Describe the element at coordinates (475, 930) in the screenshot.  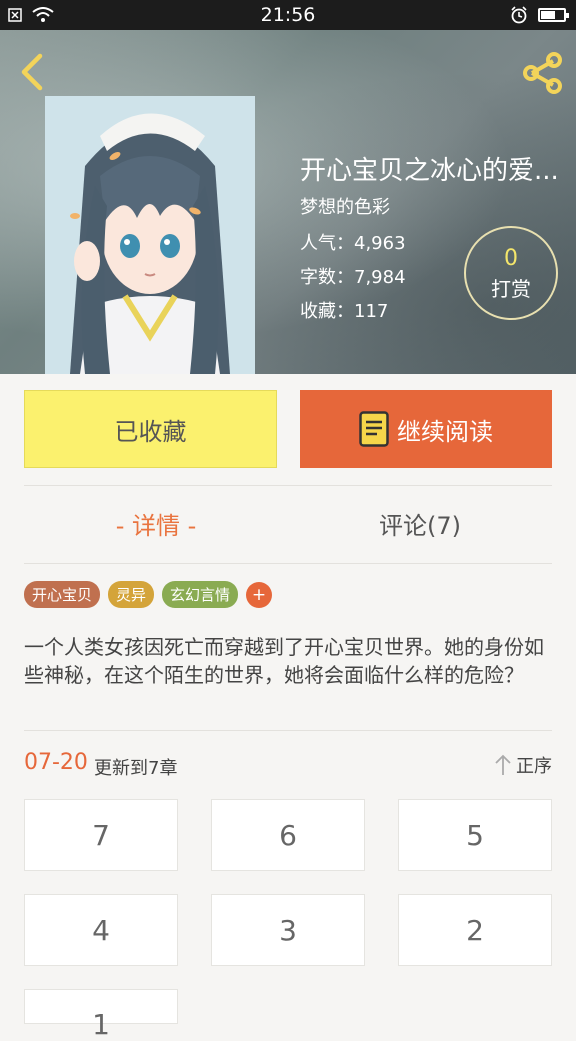
I see `chapter-button: 2` at that location.